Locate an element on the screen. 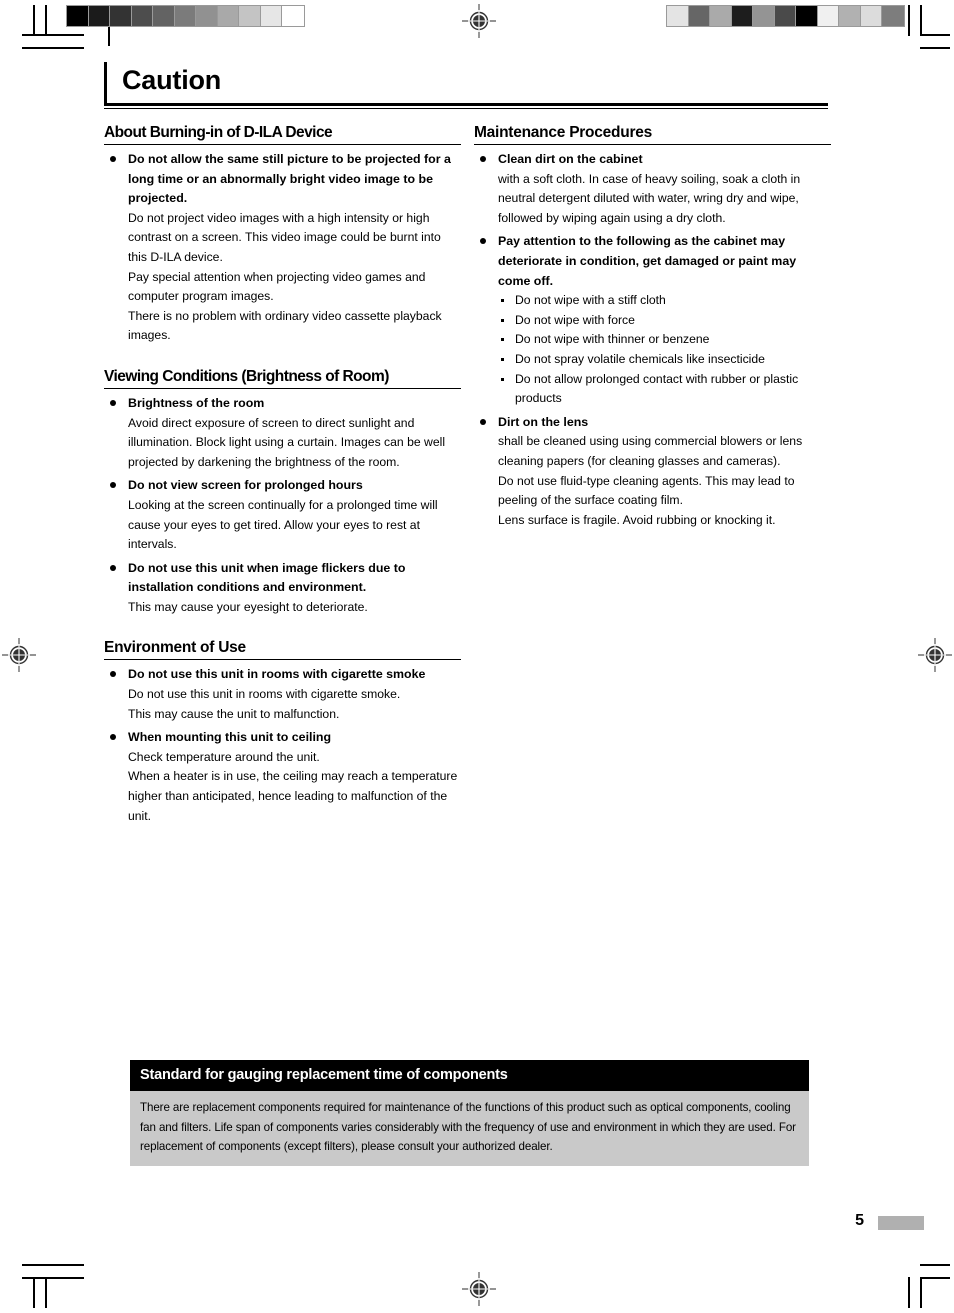 The image size is (954, 1313). bullet-paragraph: This may cause the unit to malfunction. is located at coordinates (234, 713).